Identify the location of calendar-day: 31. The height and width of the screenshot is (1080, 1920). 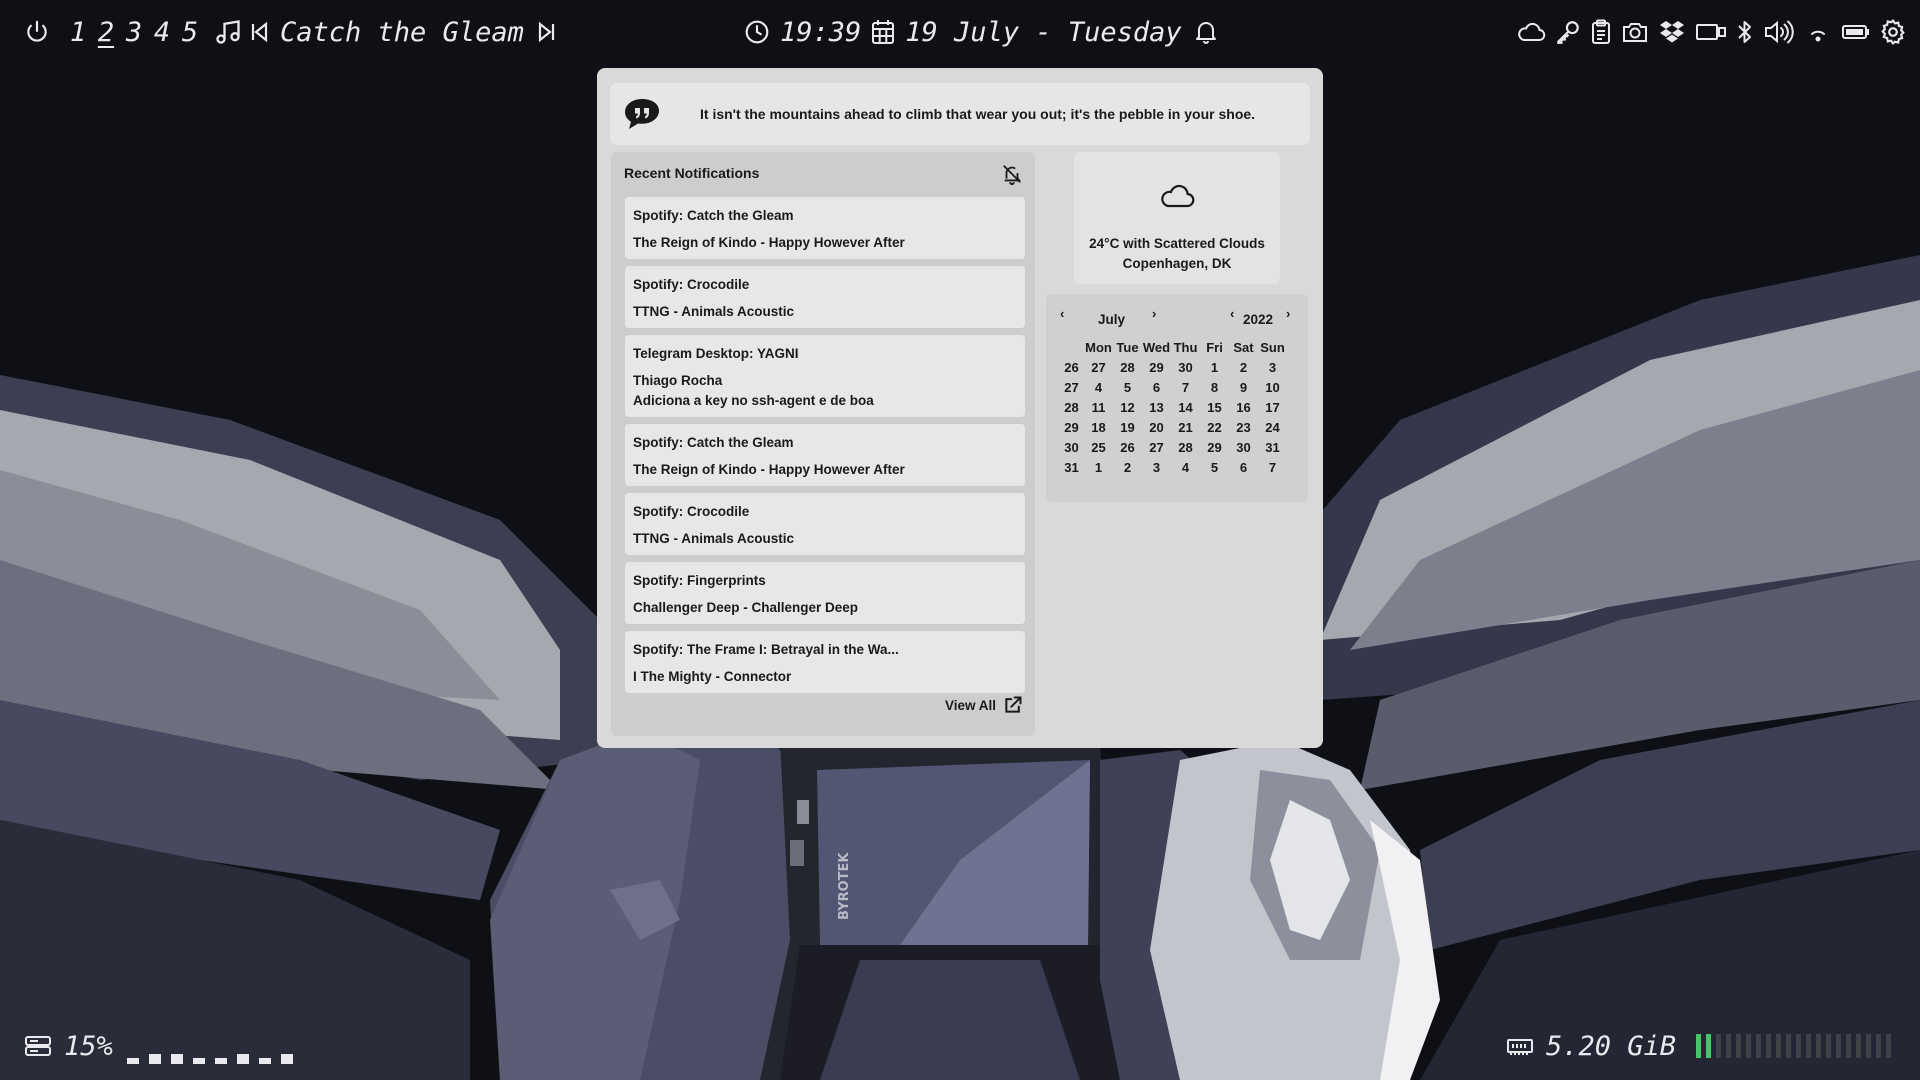
(1272, 448).